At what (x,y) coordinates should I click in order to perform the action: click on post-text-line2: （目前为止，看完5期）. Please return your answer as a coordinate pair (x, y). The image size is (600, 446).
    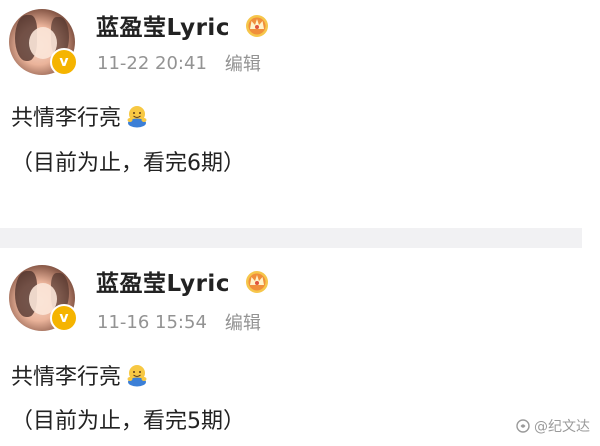
    Looking at the image, I should click on (128, 421).